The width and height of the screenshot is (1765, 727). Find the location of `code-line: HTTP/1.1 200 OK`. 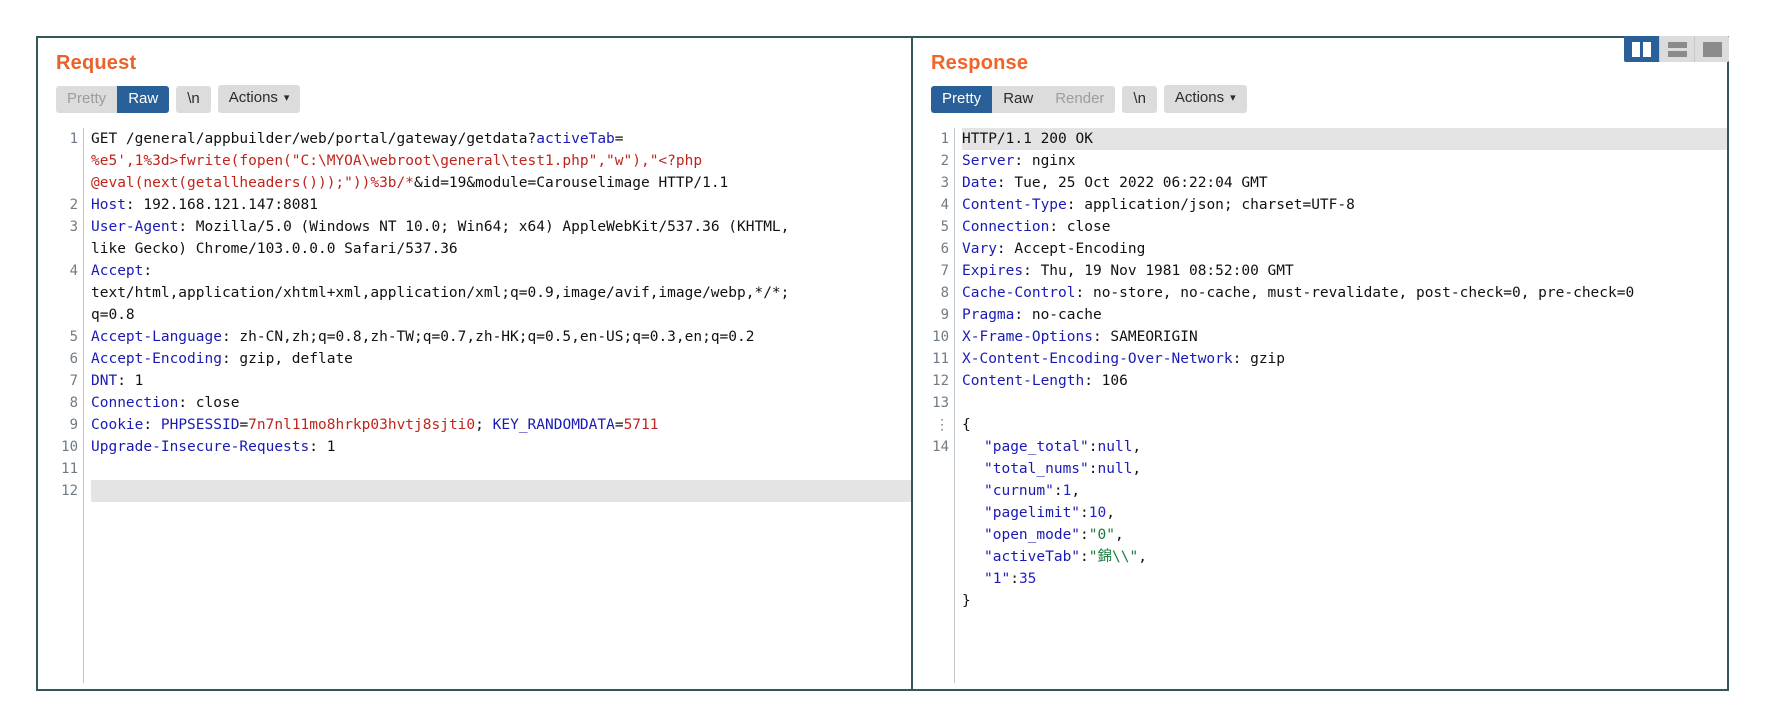

code-line: HTTP/1.1 200 OK is located at coordinates (1344, 139).